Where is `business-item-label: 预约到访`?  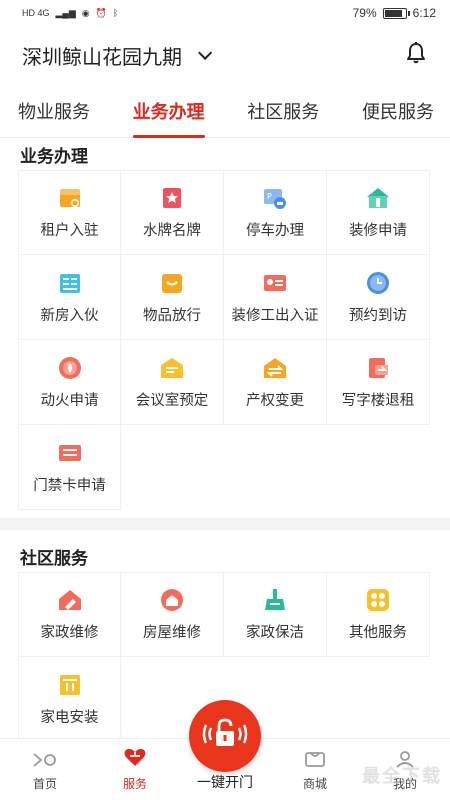 business-item-label: 预约到访 is located at coordinates (378, 315).